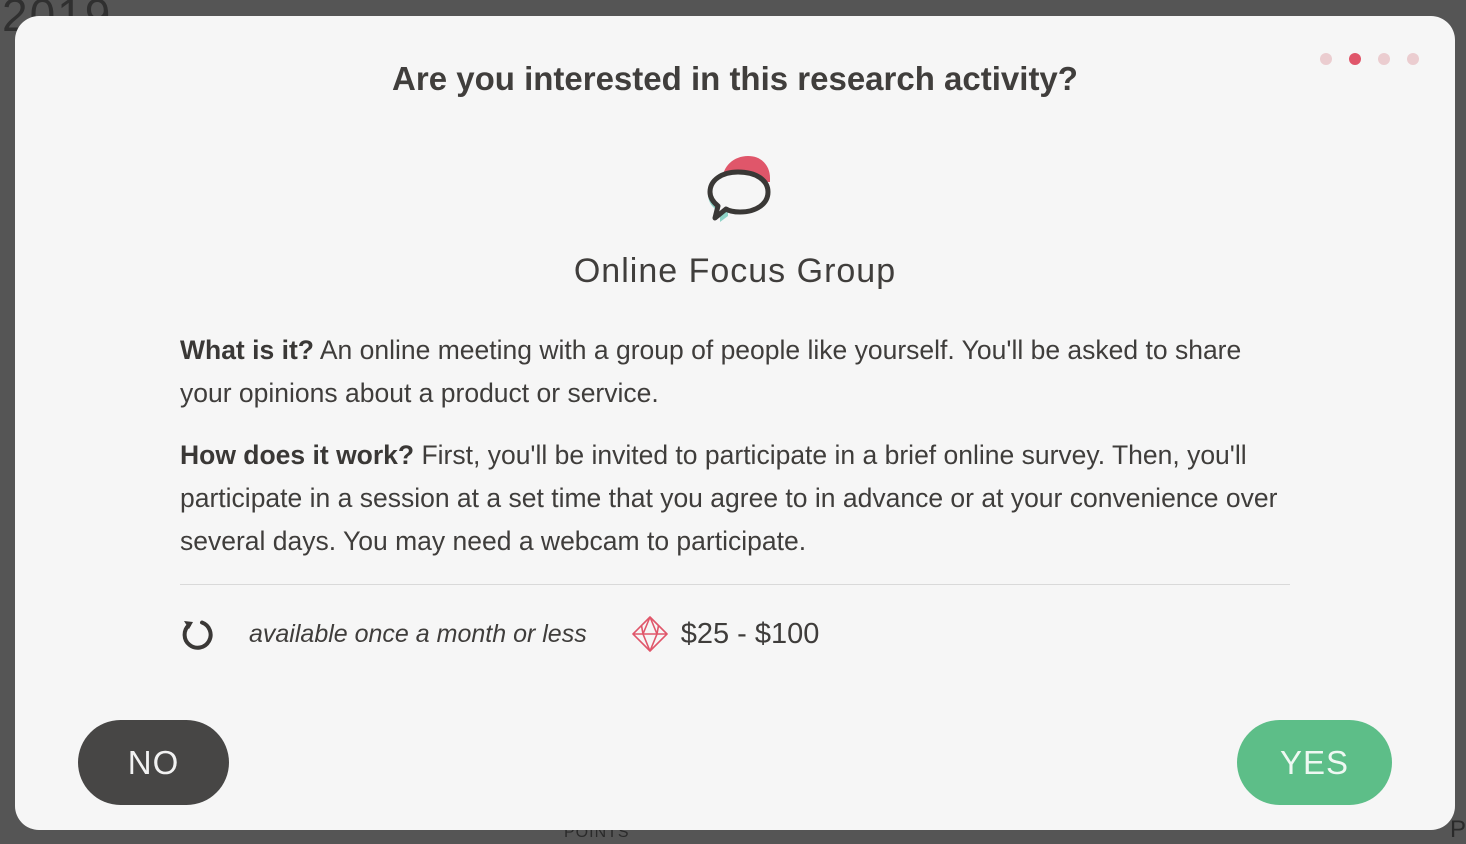 The width and height of the screenshot is (1466, 844). Describe the element at coordinates (735, 584) in the screenshot. I see `divider` at that location.